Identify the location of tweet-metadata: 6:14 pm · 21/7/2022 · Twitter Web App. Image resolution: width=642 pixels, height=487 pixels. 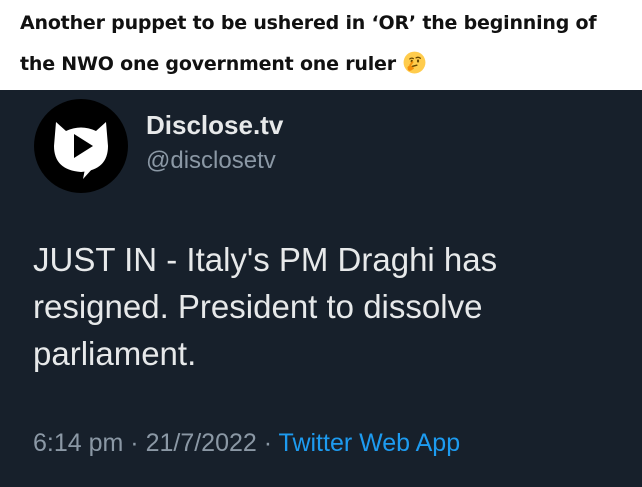
(246, 443).